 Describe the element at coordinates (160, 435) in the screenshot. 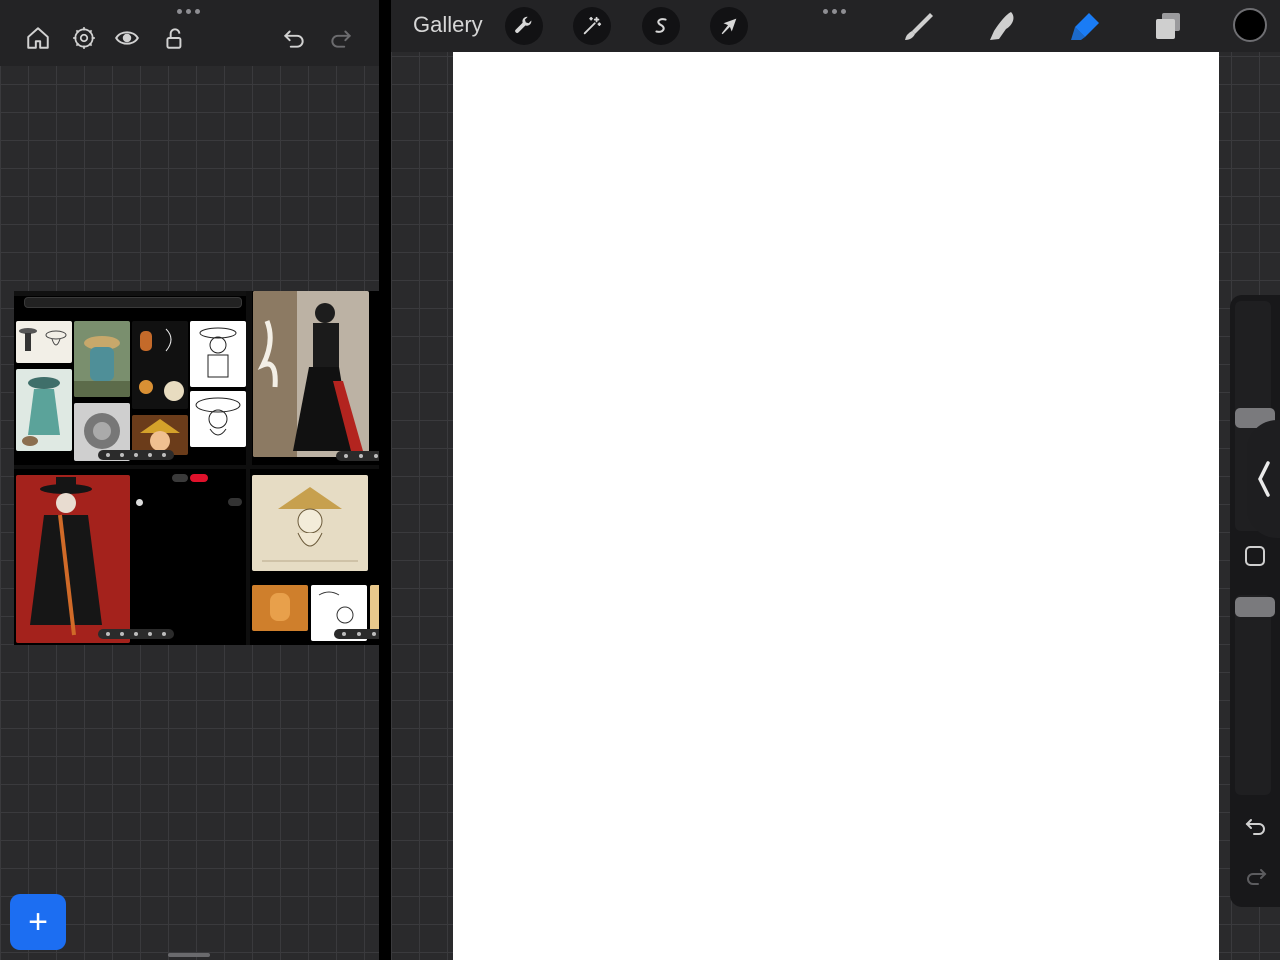

I see `thumb-hat-doll` at that location.